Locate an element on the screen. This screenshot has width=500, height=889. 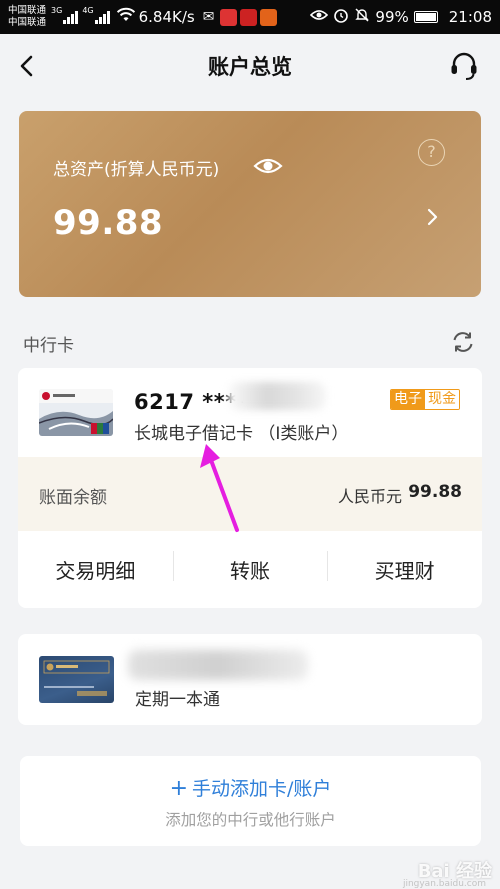
carrier-1: 中国联通 is located at coordinates (27, 10).